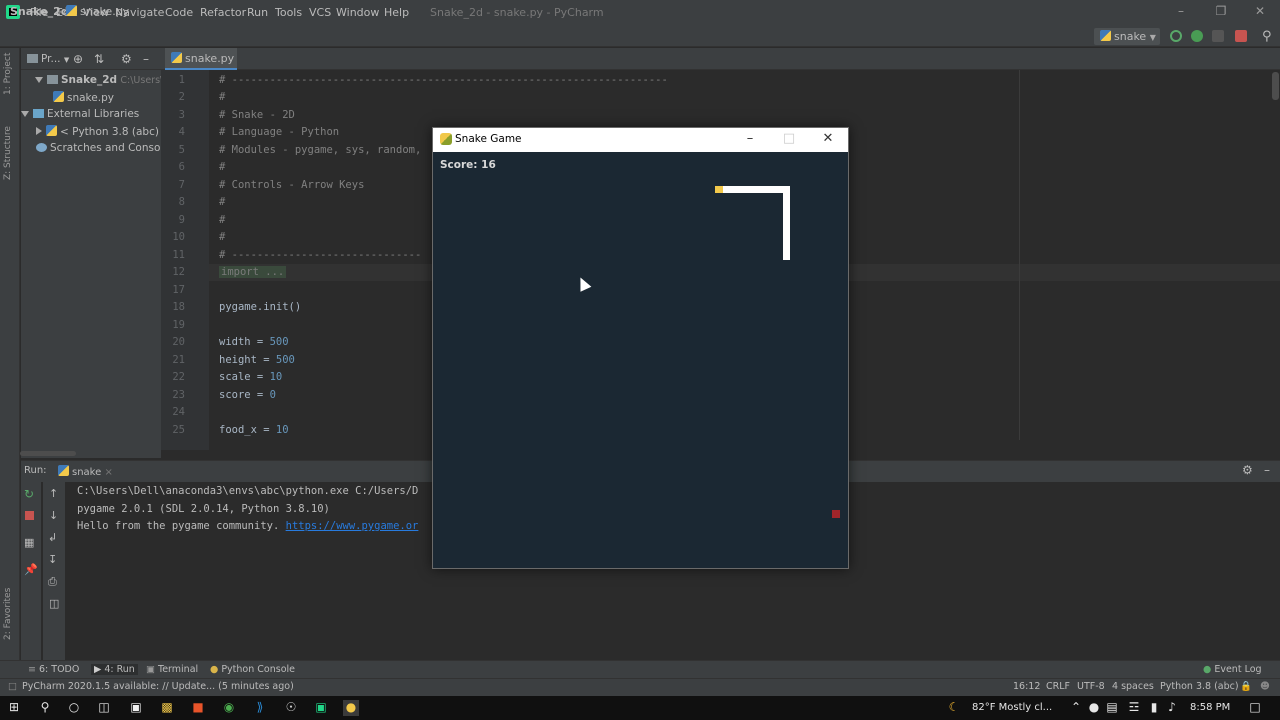 The width and height of the screenshot is (1280, 720). What do you see at coordinates (828, 139) in the screenshot?
I see `game-close-icon: ✕` at bounding box center [828, 139].